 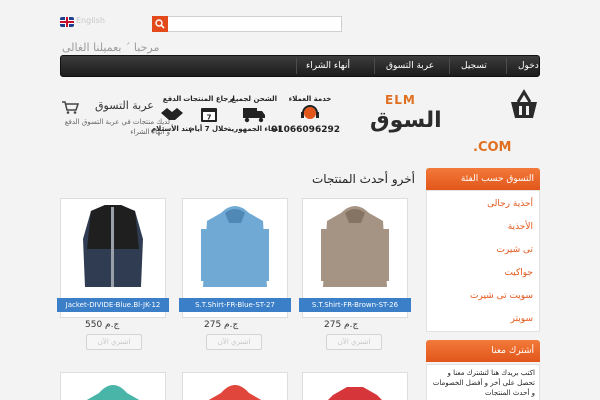 I want to click on category-item: سويتر, so click(x=522, y=319).